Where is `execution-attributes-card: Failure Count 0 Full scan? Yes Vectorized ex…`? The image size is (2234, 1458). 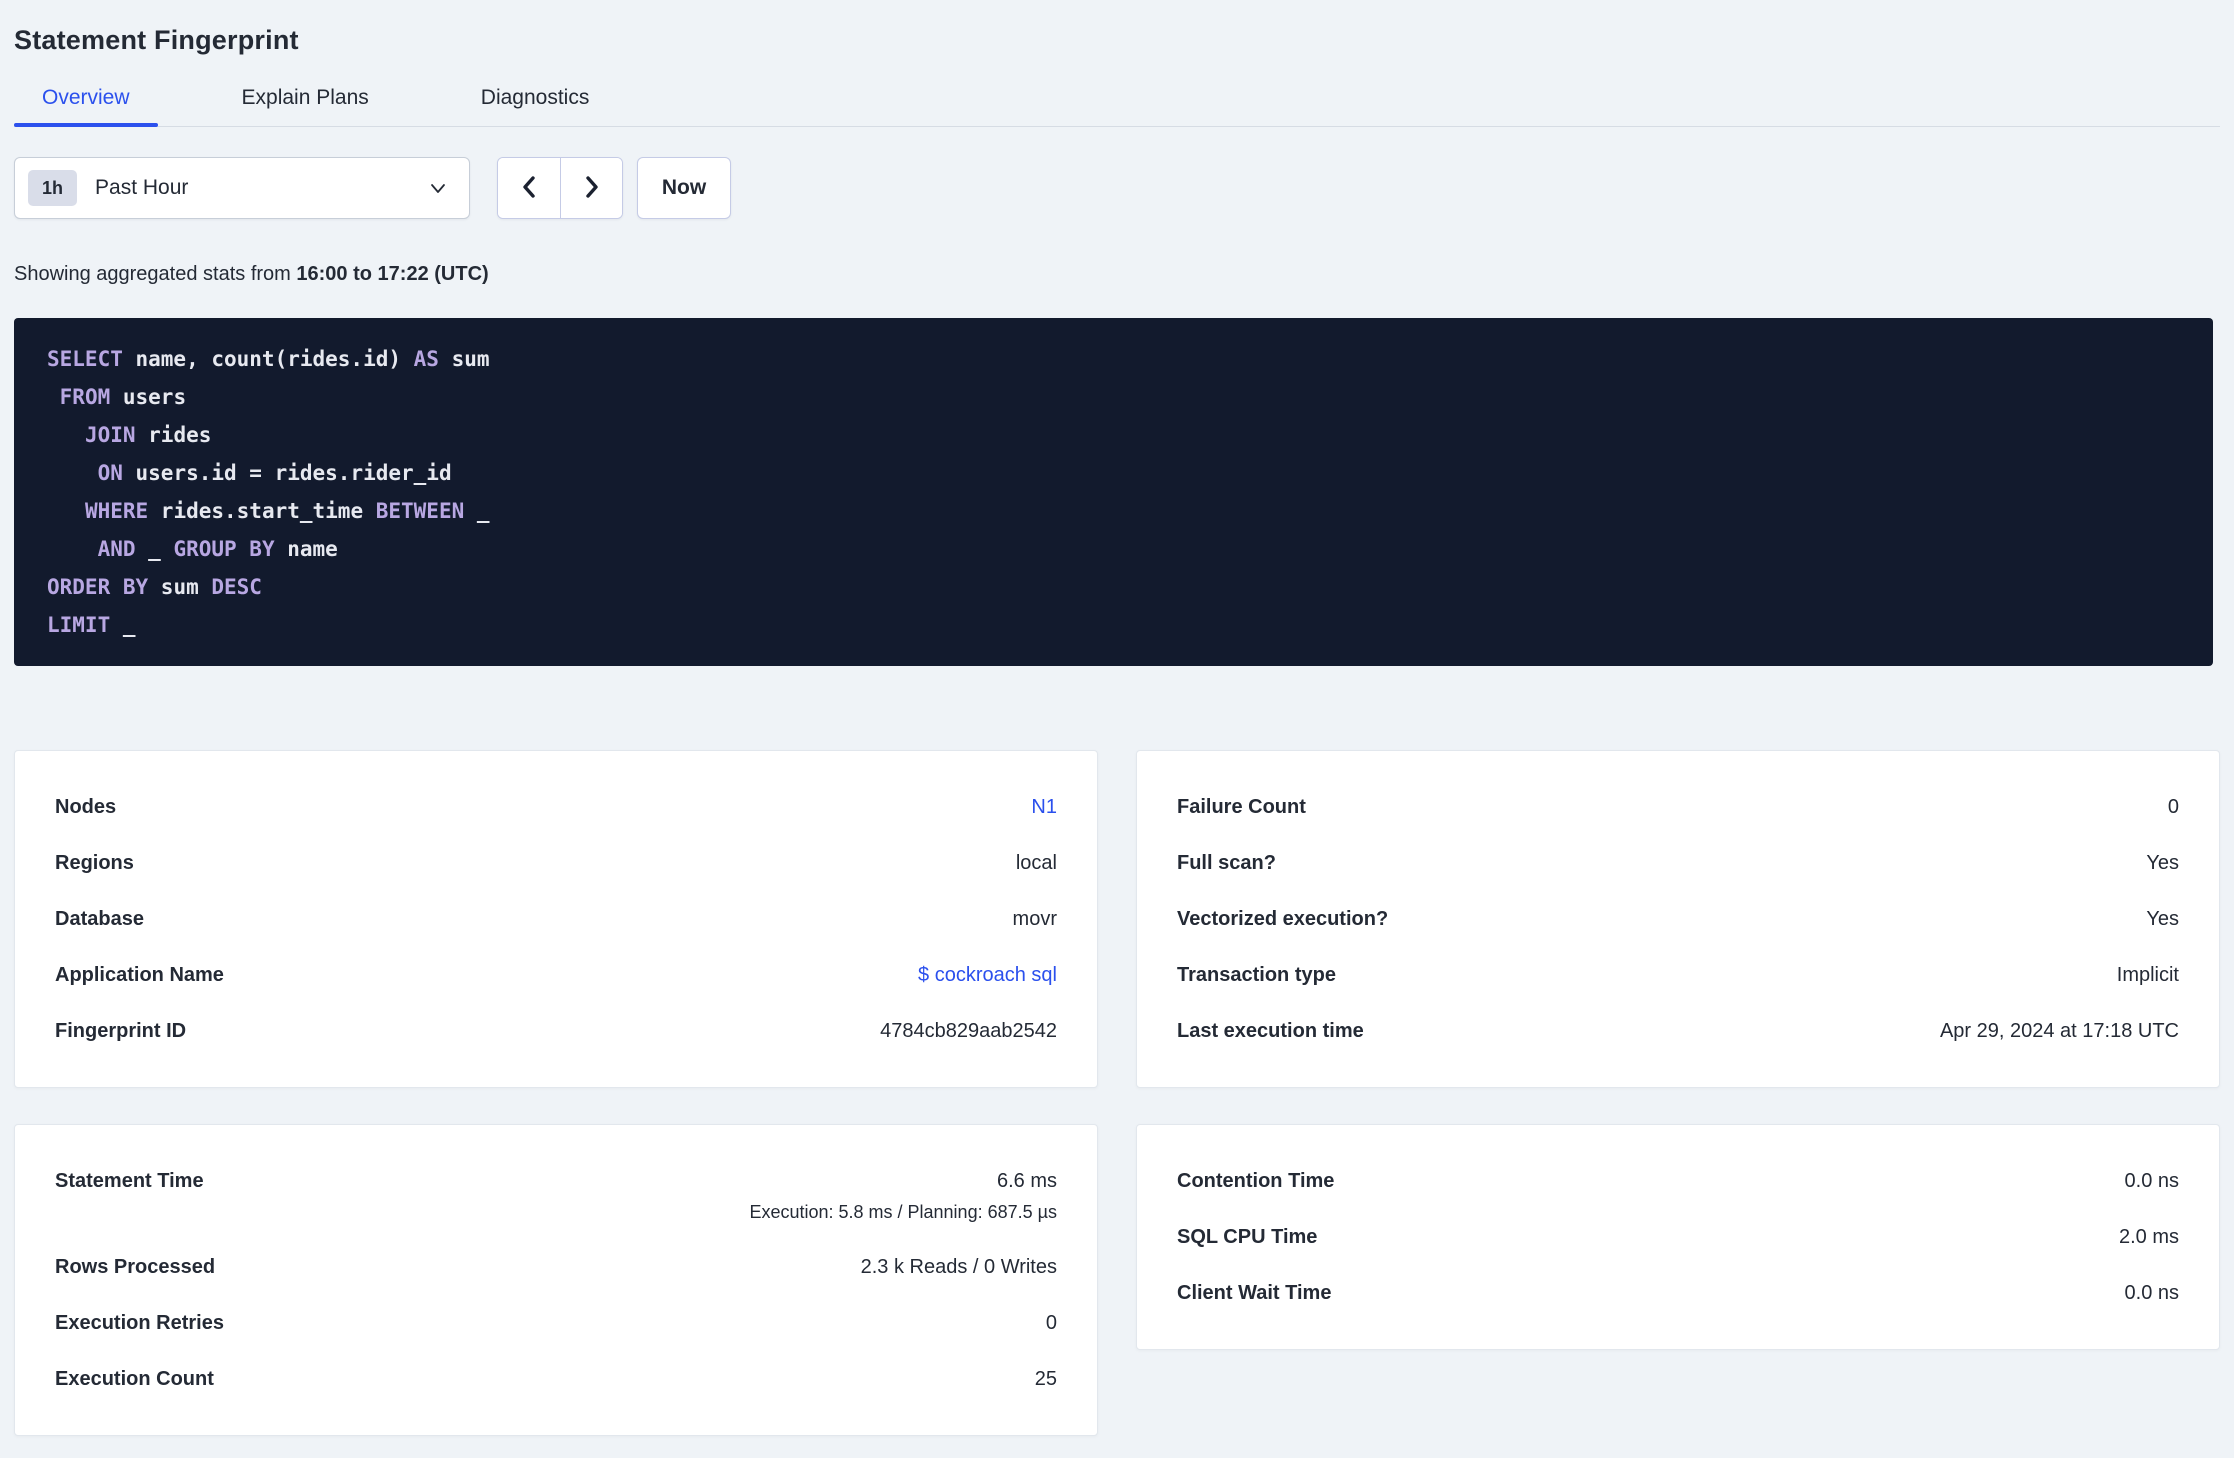
execution-attributes-card: Failure Count 0 Full scan? Yes Vectorized ex… is located at coordinates (1678, 919).